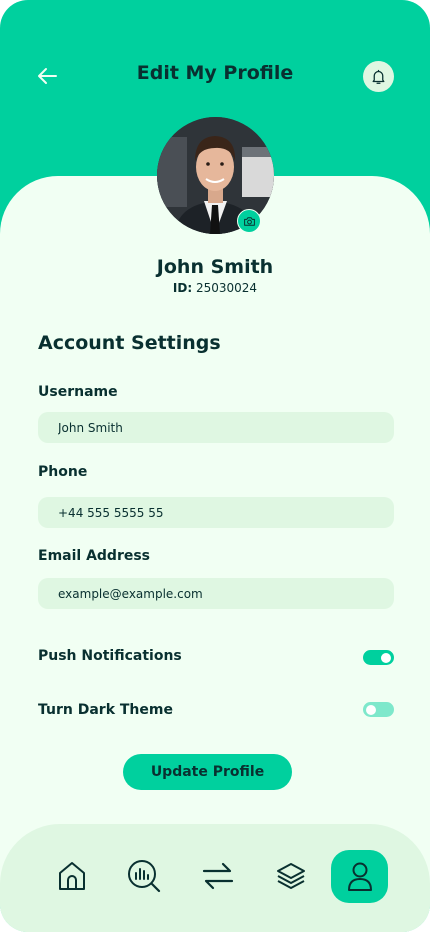 The image size is (430, 932). I want to click on phone-field, so click(216, 512).